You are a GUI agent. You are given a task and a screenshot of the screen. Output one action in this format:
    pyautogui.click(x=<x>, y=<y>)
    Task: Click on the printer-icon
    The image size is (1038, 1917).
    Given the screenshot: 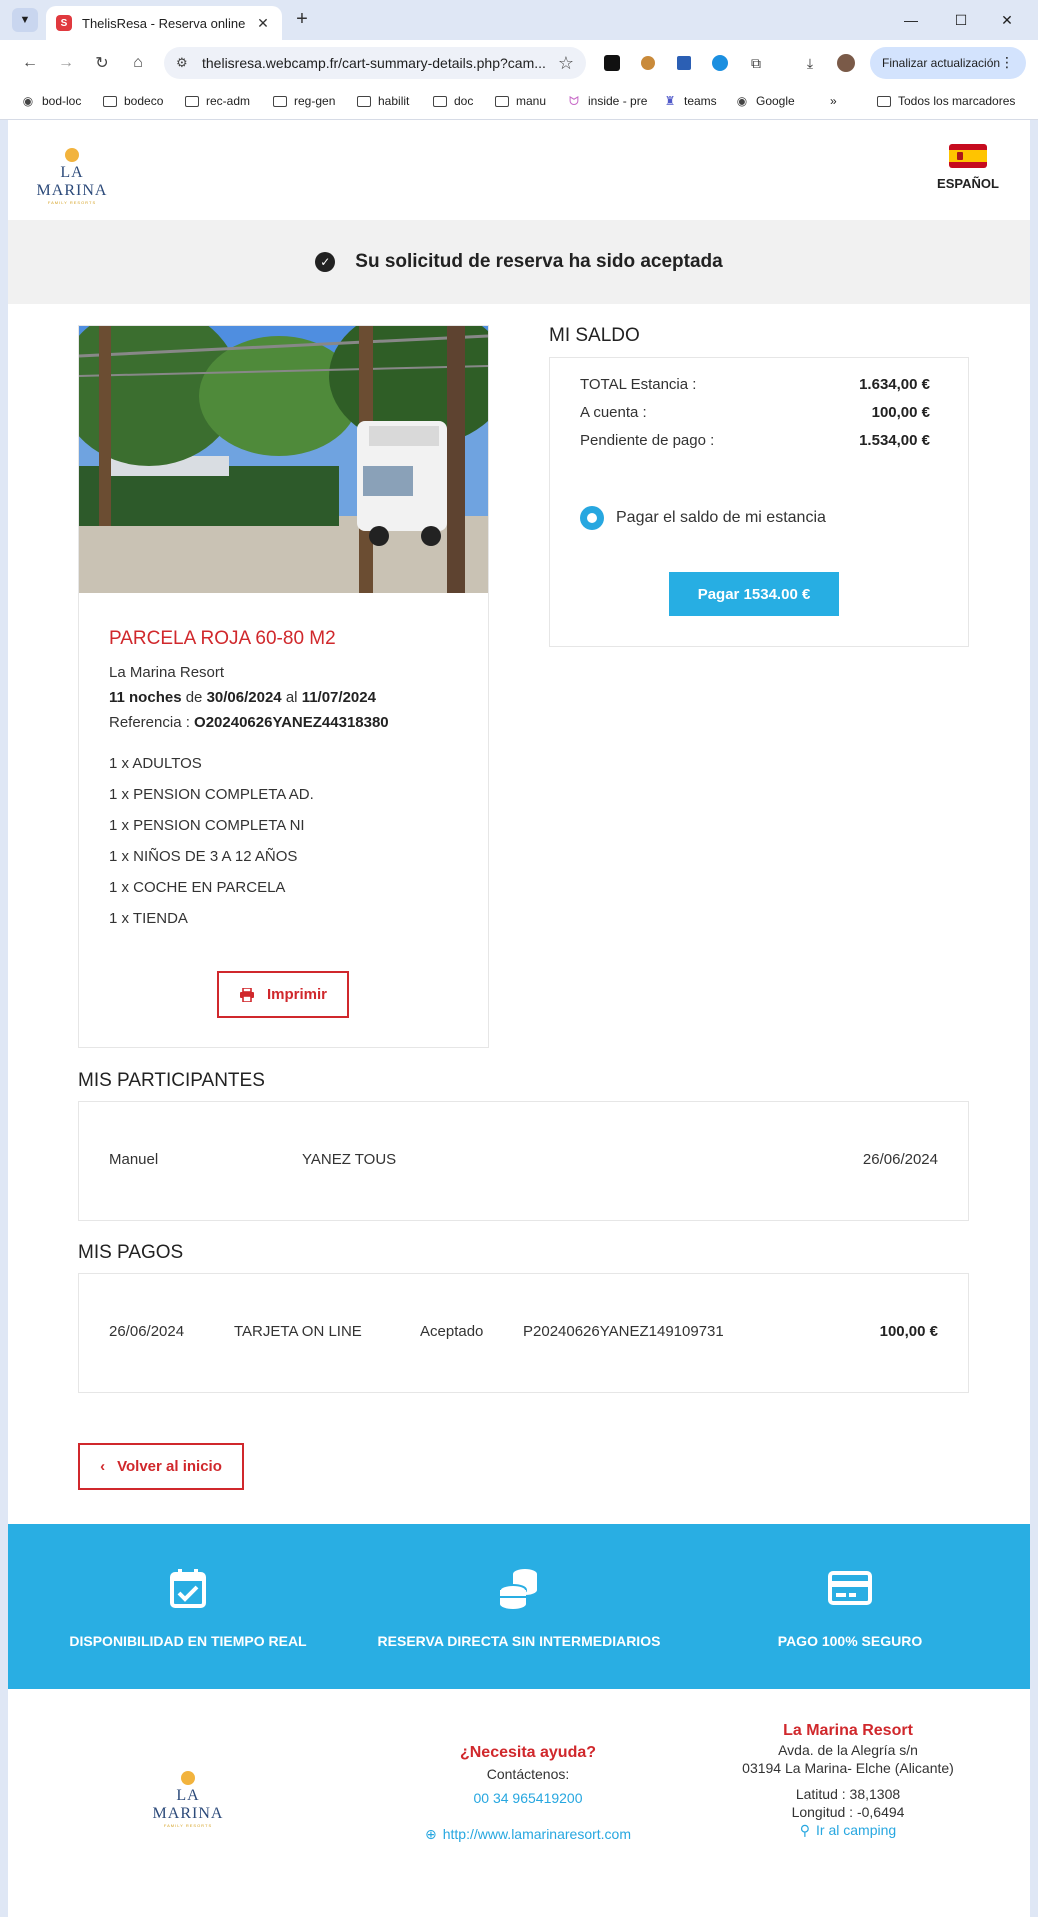 What is the action you would take?
    pyautogui.click(x=246, y=994)
    